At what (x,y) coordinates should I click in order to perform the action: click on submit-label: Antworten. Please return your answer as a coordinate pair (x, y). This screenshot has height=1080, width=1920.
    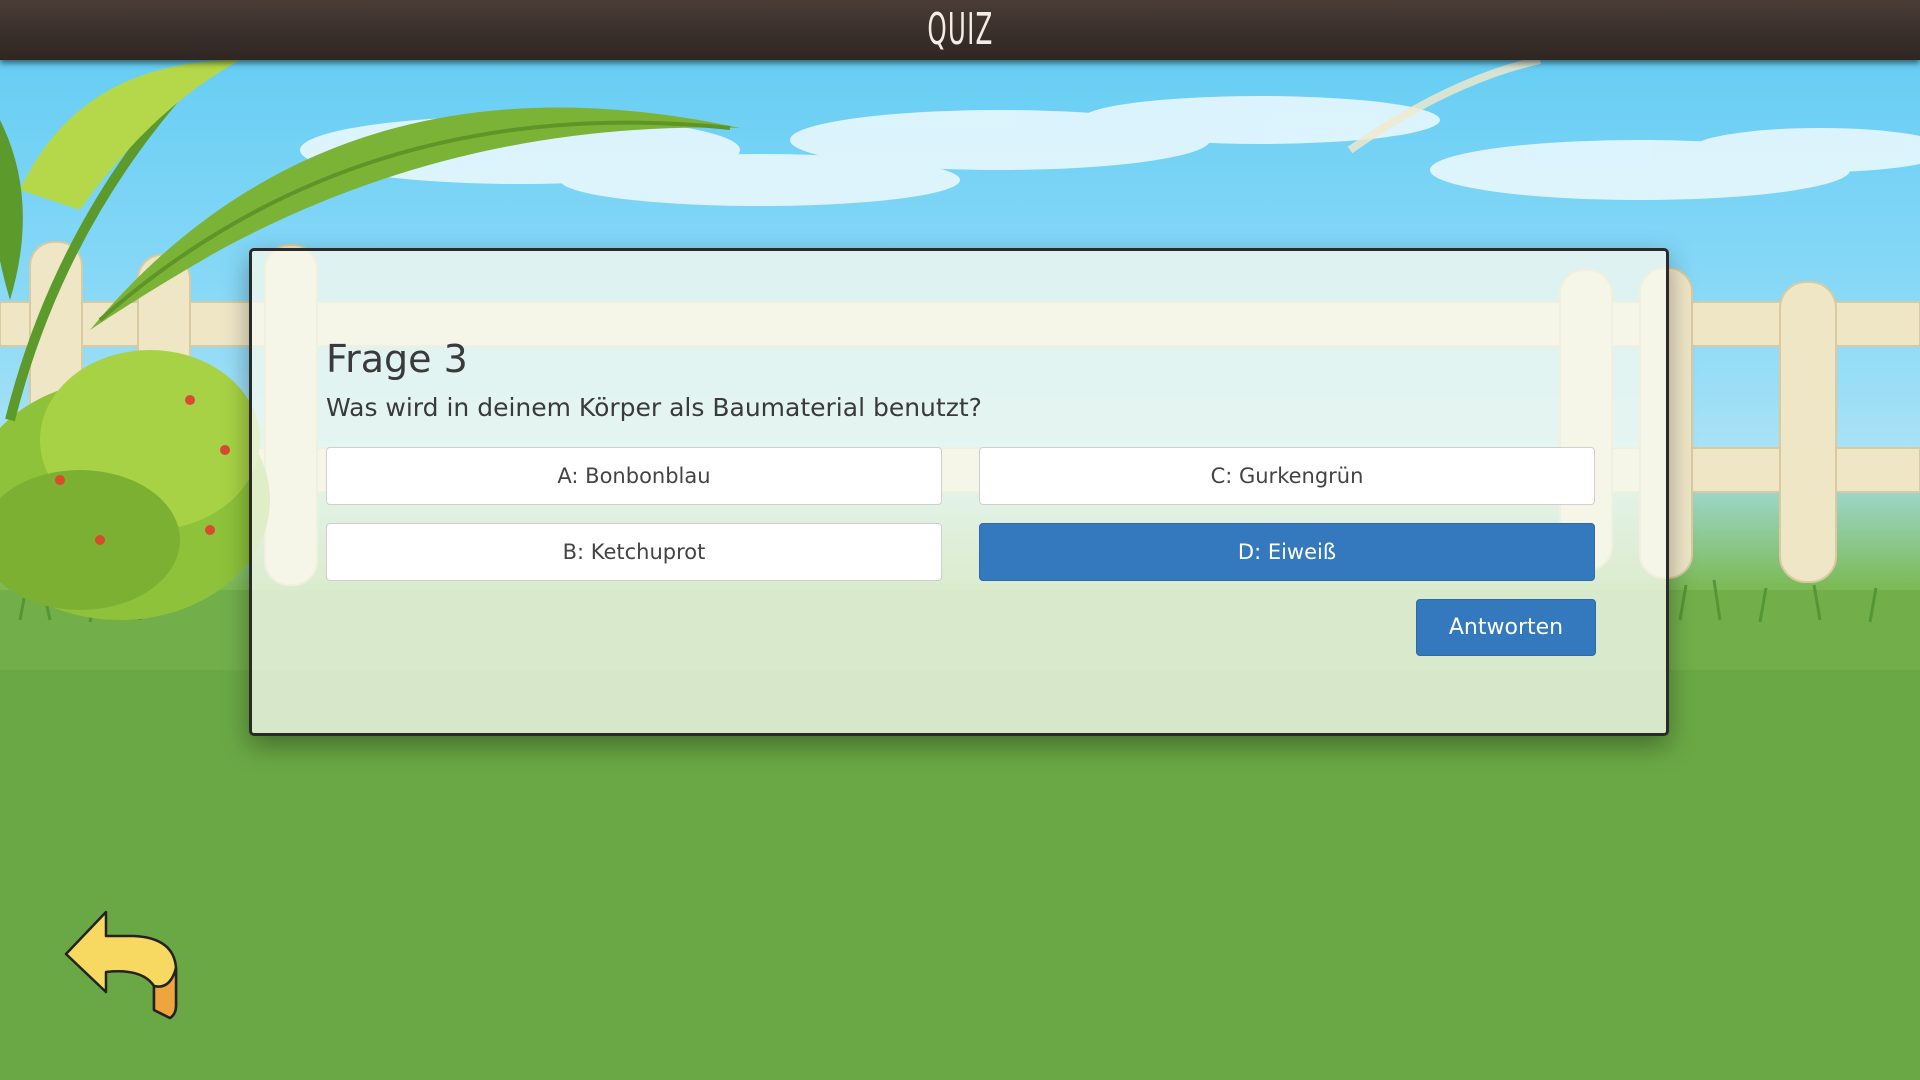
    Looking at the image, I should click on (1506, 627).